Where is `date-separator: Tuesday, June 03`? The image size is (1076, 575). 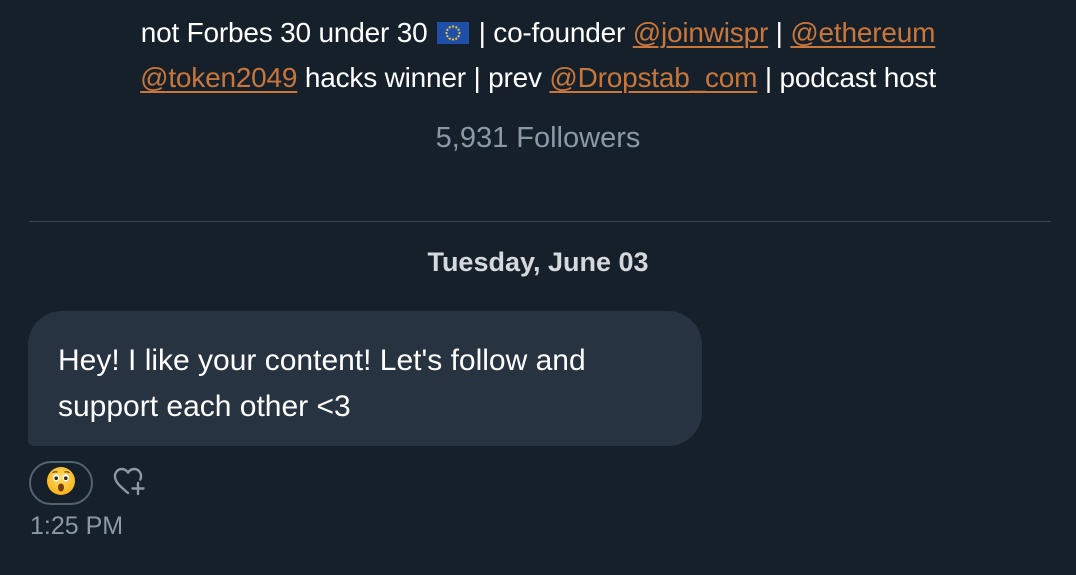
date-separator: Tuesday, June 03 is located at coordinates (538, 262).